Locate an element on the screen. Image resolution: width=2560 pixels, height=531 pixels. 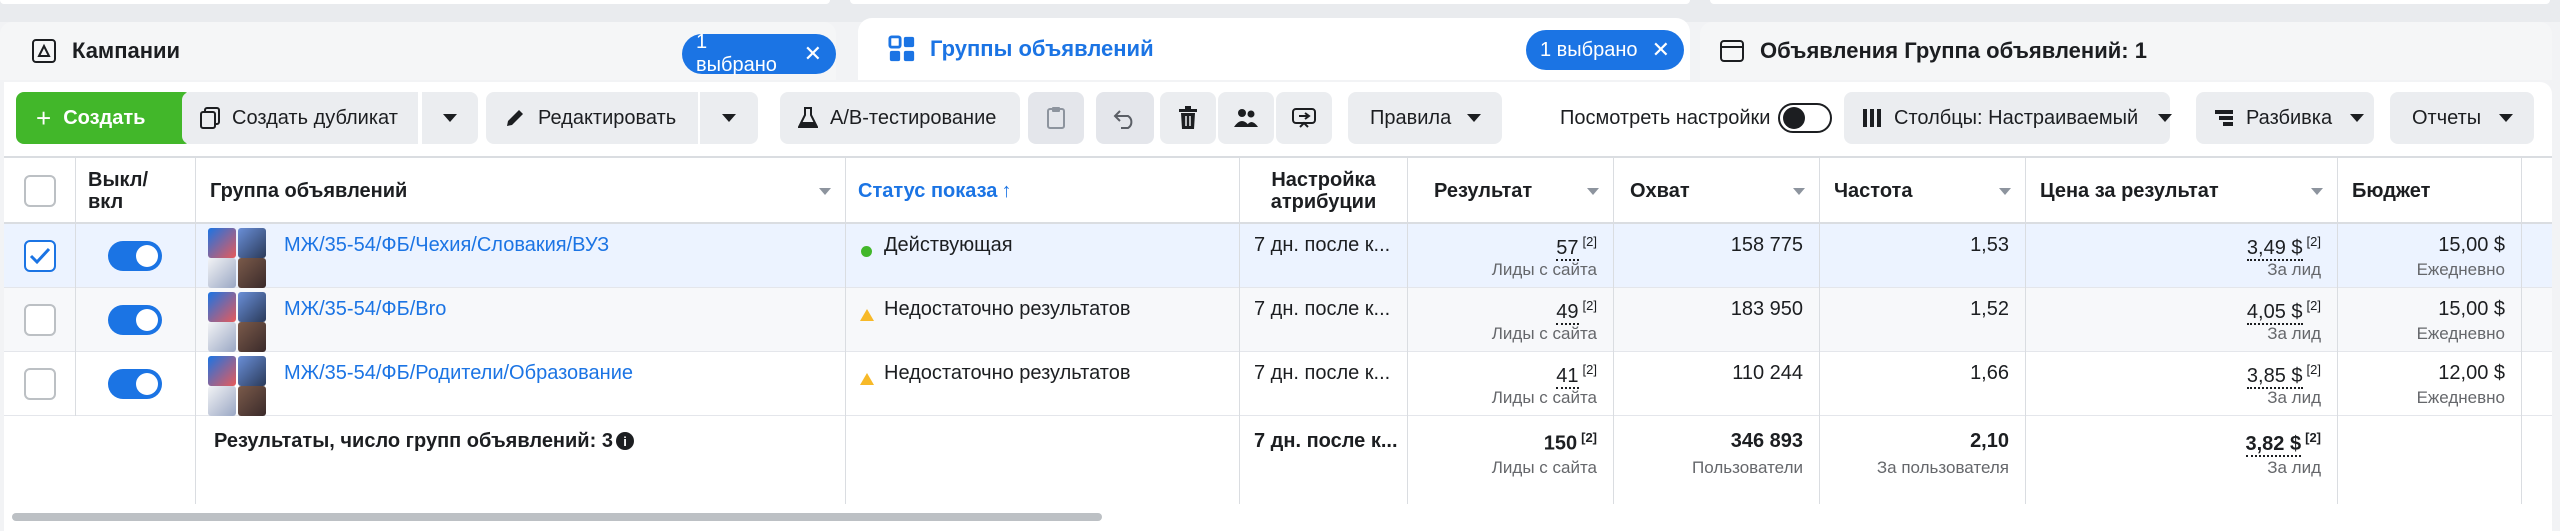
delivery-status: Действующая is located at coordinates (948, 245).